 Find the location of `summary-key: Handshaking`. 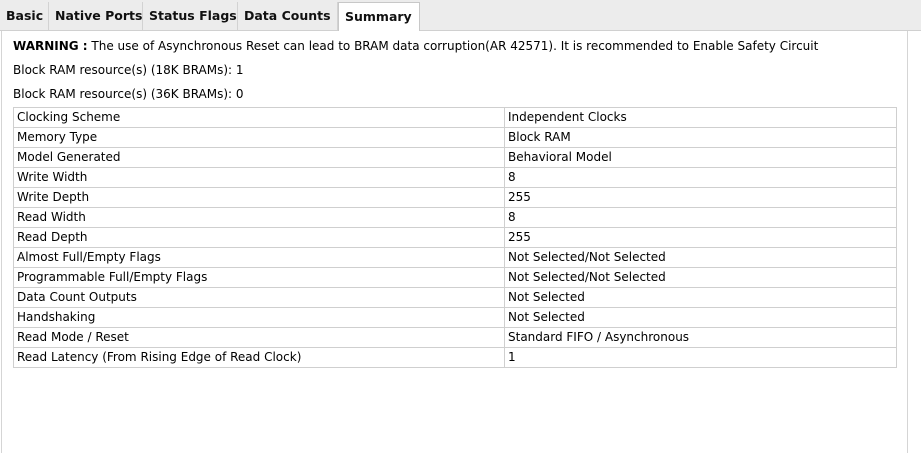

summary-key: Handshaking is located at coordinates (259, 317).